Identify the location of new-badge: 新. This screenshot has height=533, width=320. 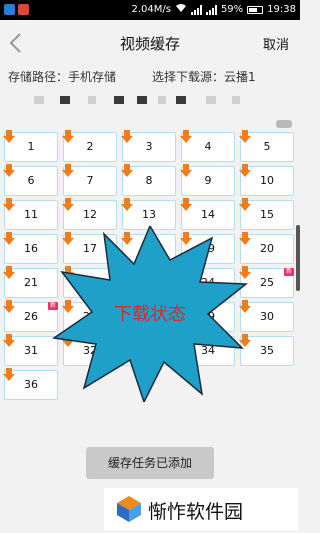
(288, 272).